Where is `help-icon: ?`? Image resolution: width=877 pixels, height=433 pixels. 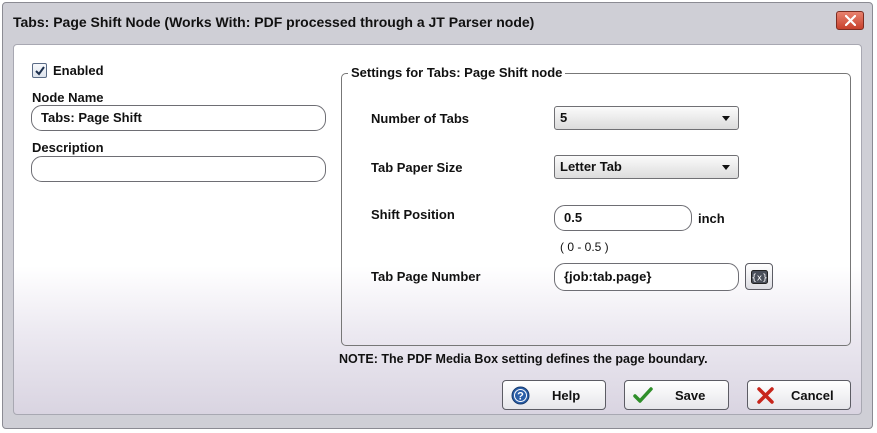 help-icon: ? is located at coordinates (520, 395).